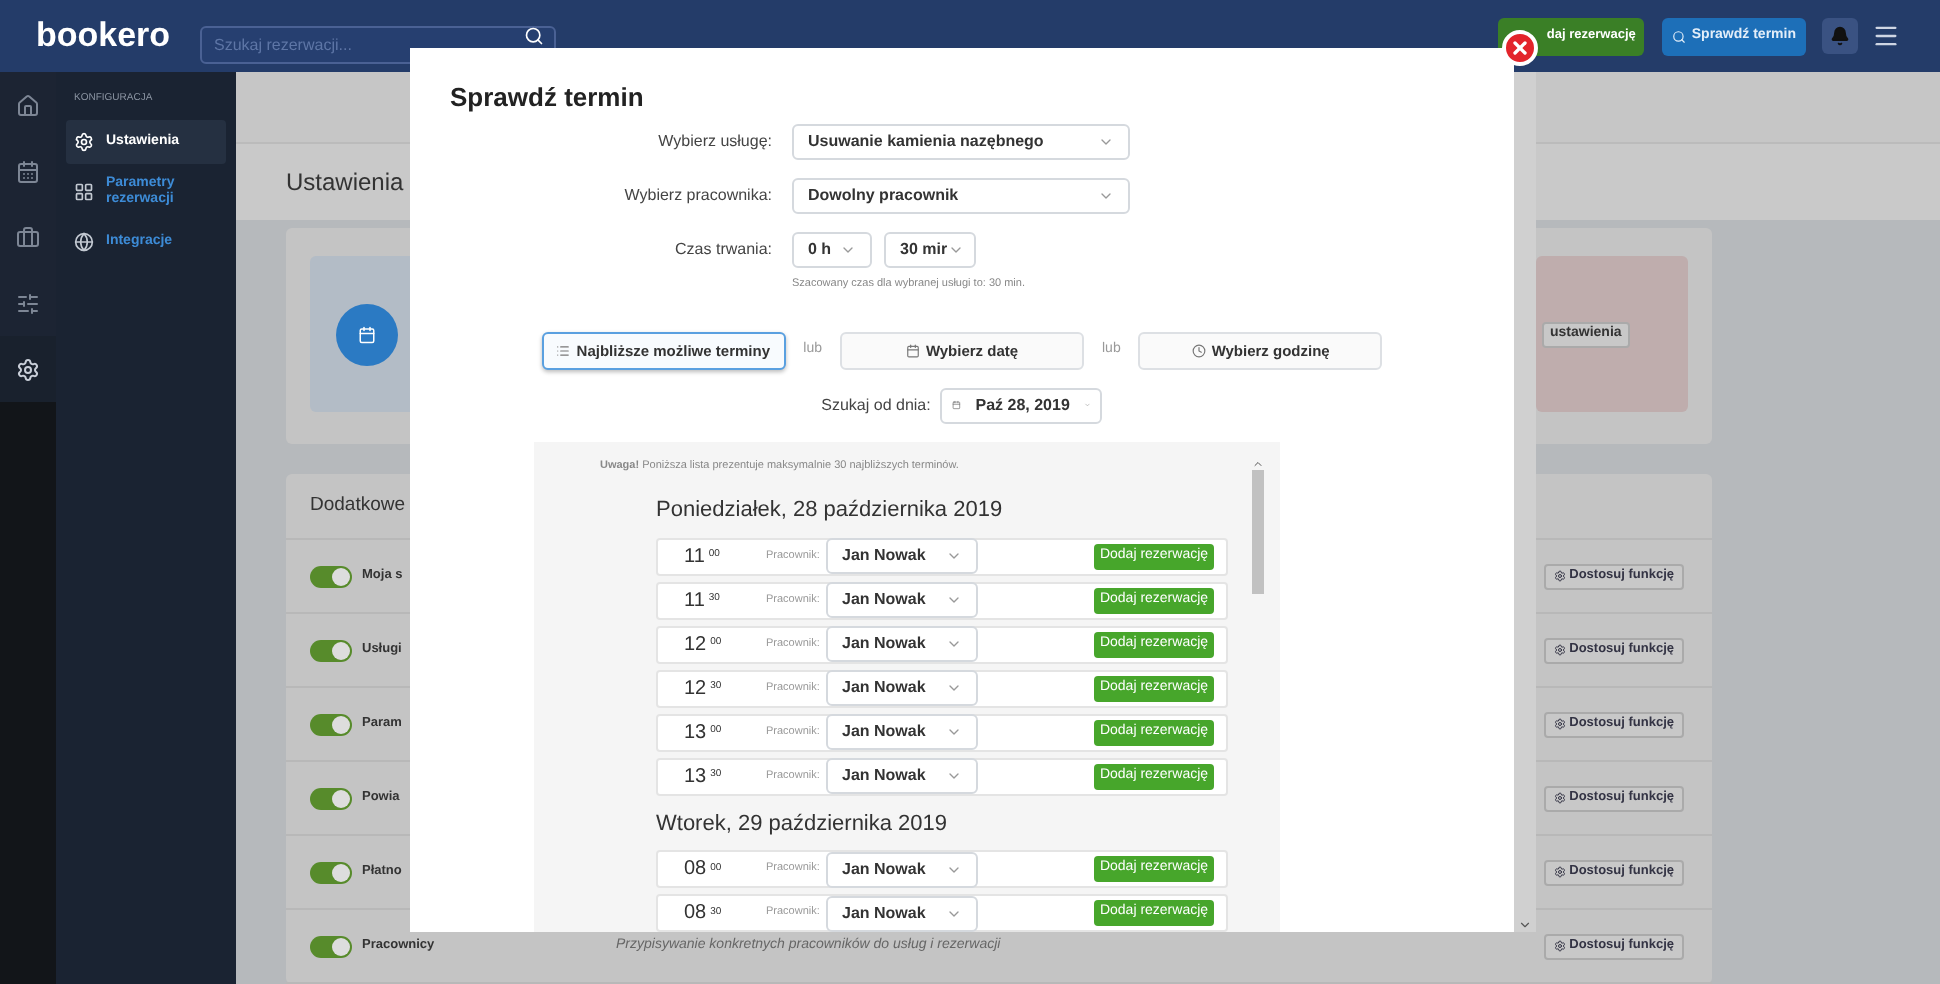  What do you see at coordinates (930, 249) in the screenshot?
I see `minutes-select: 30 mir` at bounding box center [930, 249].